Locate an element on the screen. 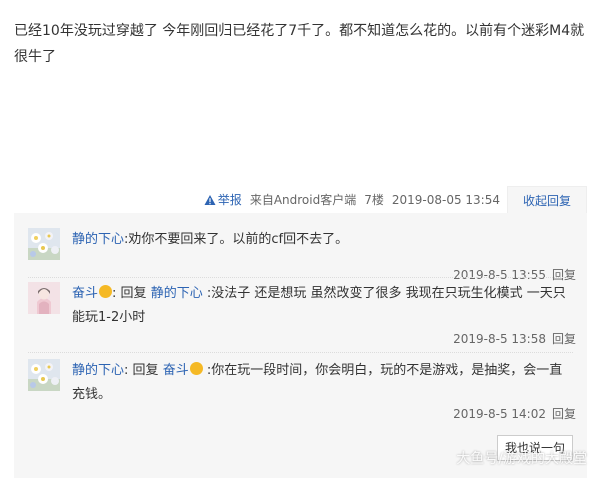 The height and width of the screenshot is (478, 597). post-meta-bar: 举报 来自Android客户端 7楼 2019-08-05 13:54 收起回复 is located at coordinates (298, 200).